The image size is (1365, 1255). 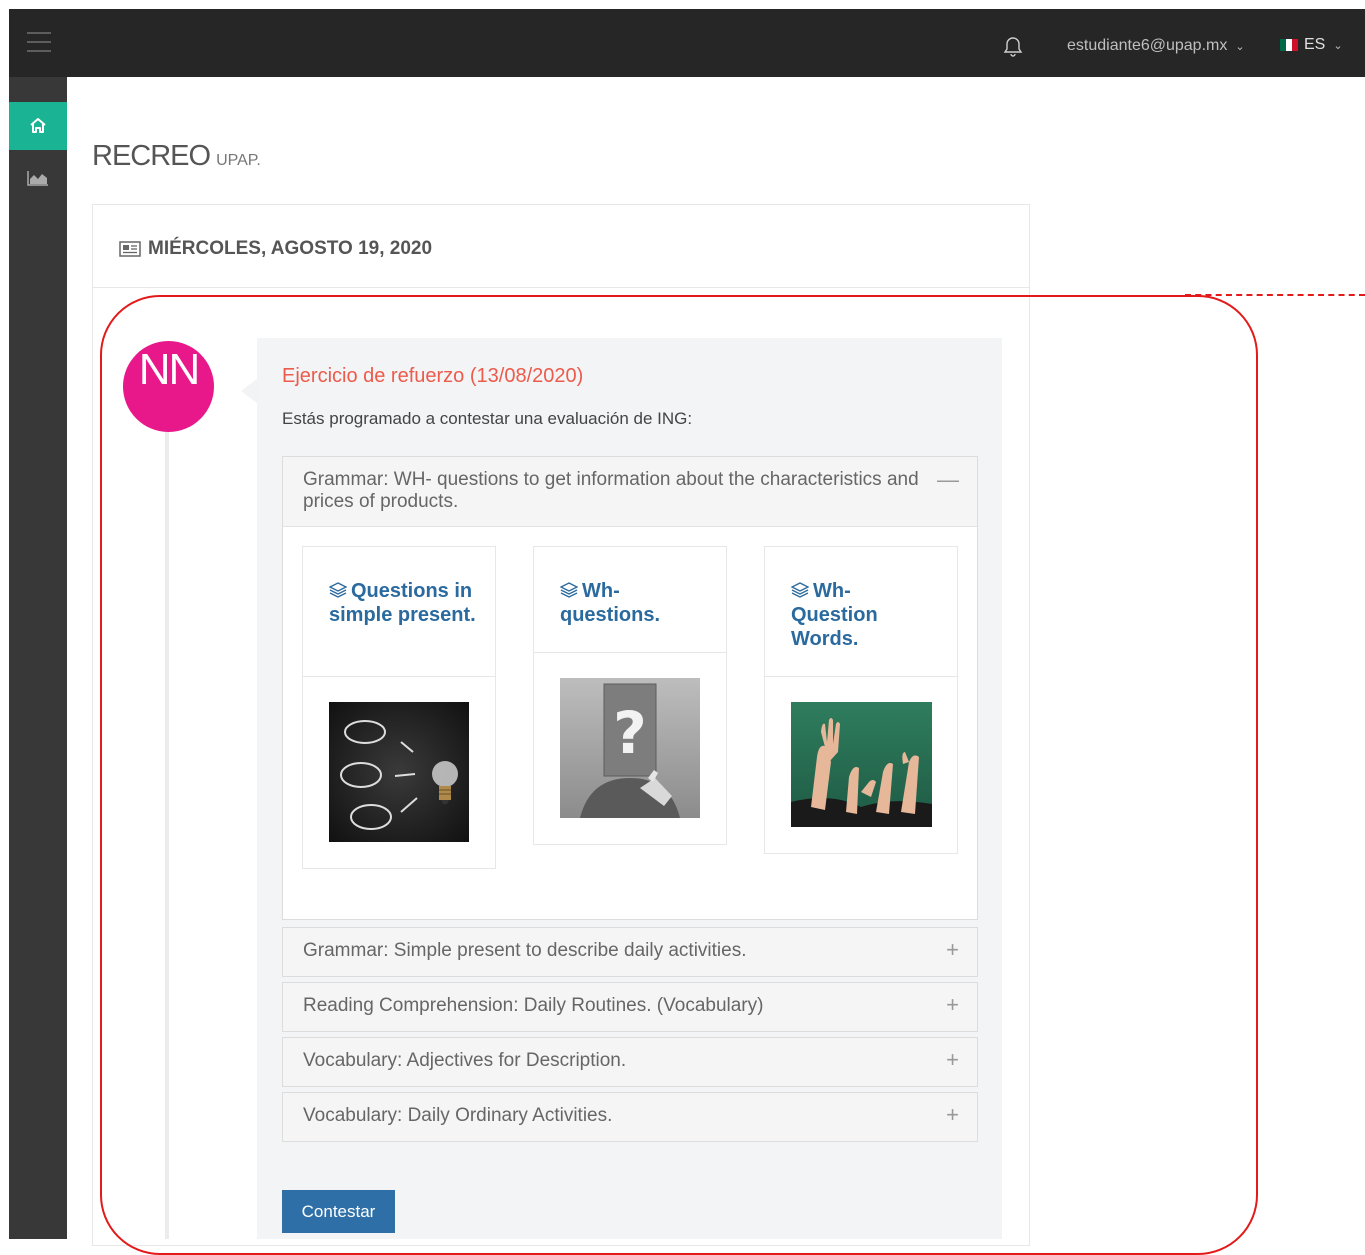 I want to click on panel-header: MIÉRCOLES, AGOSTO 19, 2020, so click(x=561, y=246).